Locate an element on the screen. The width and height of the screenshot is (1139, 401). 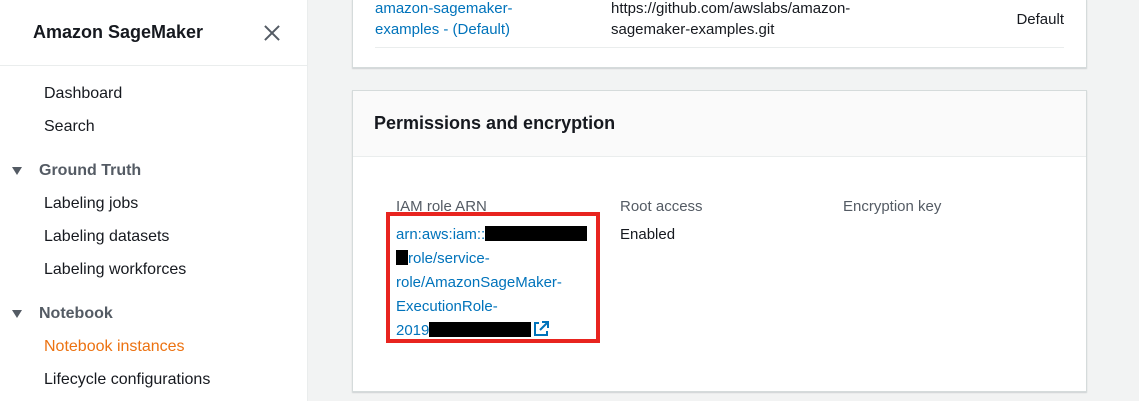
sidebar-header: Amazon SageMaker is located at coordinates (153, 33).